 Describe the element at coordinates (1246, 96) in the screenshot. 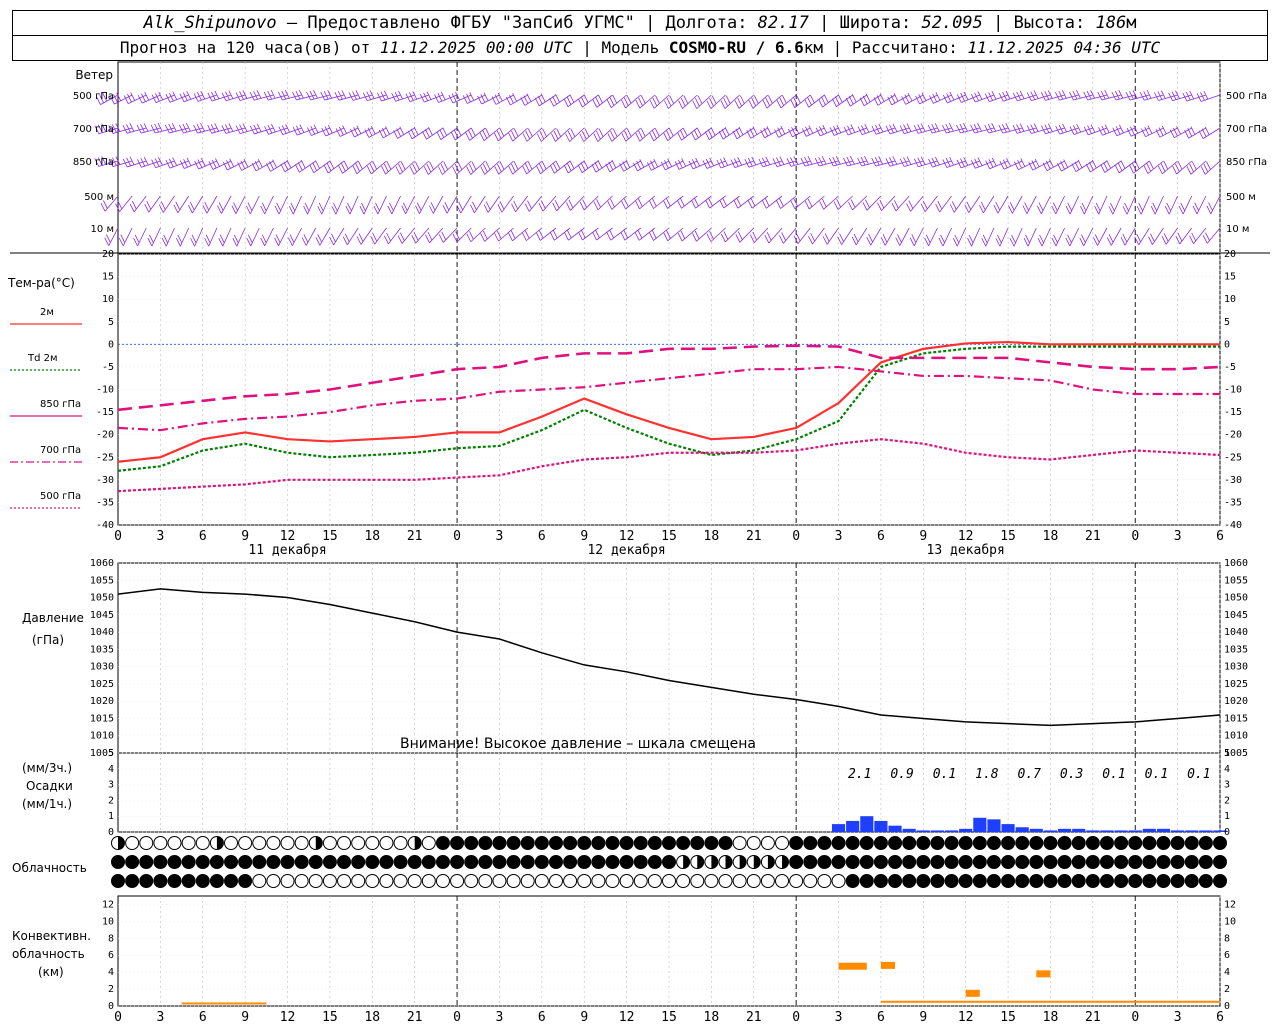

I see `wind-level-label-right: 500 гПа` at that location.